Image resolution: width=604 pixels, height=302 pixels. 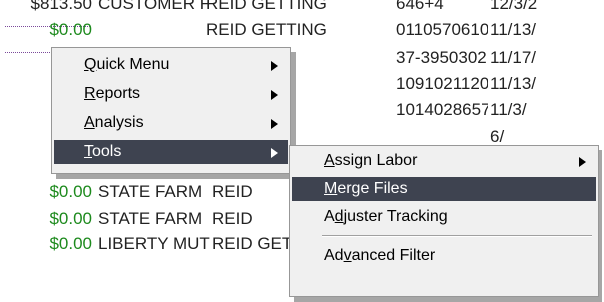 What do you see at coordinates (444, 189) in the screenshot?
I see `menu-item-merge-files: Merge Files` at bounding box center [444, 189].